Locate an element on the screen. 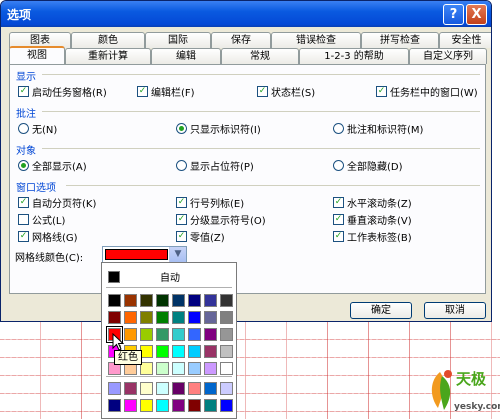 The height and width of the screenshot is (419, 500). window-option-4: 公式(L) is located at coordinates (41, 219).